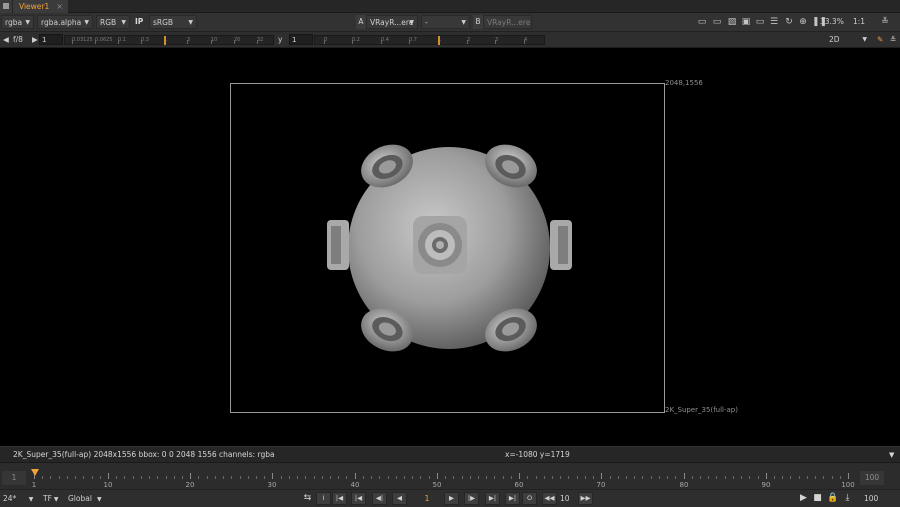 The width and height of the screenshot is (900, 507). Describe the element at coordinates (451, 498) in the screenshot. I see `play-forward-button: ▶` at that location.